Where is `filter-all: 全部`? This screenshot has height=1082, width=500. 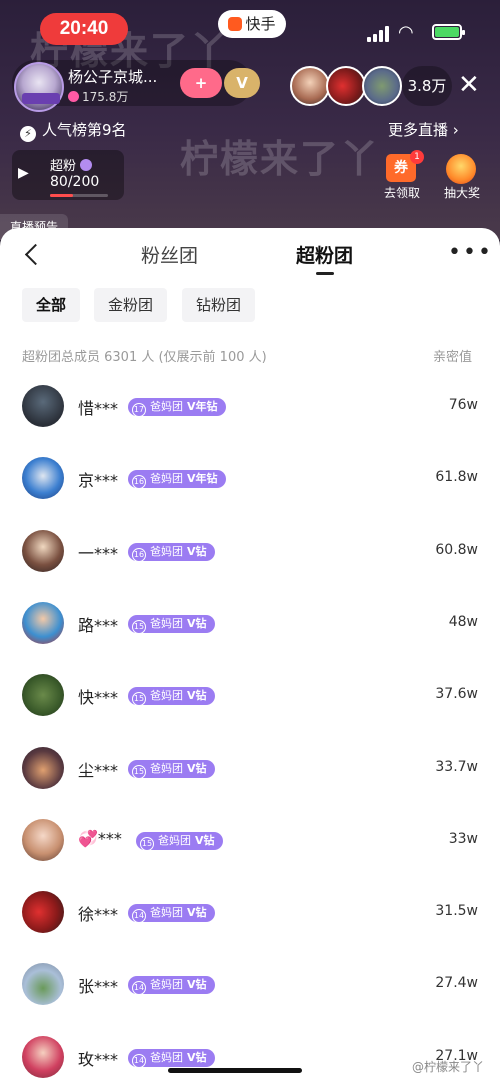
filter-all: 全部 is located at coordinates (51, 305).